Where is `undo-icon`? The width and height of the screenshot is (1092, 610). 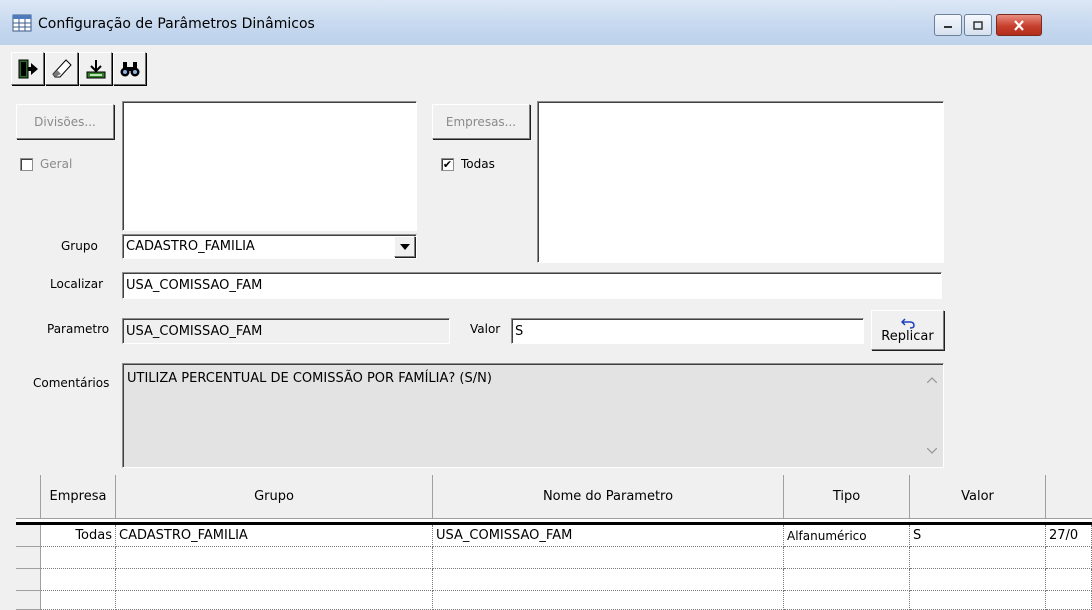 undo-icon is located at coordinates (907, 323).